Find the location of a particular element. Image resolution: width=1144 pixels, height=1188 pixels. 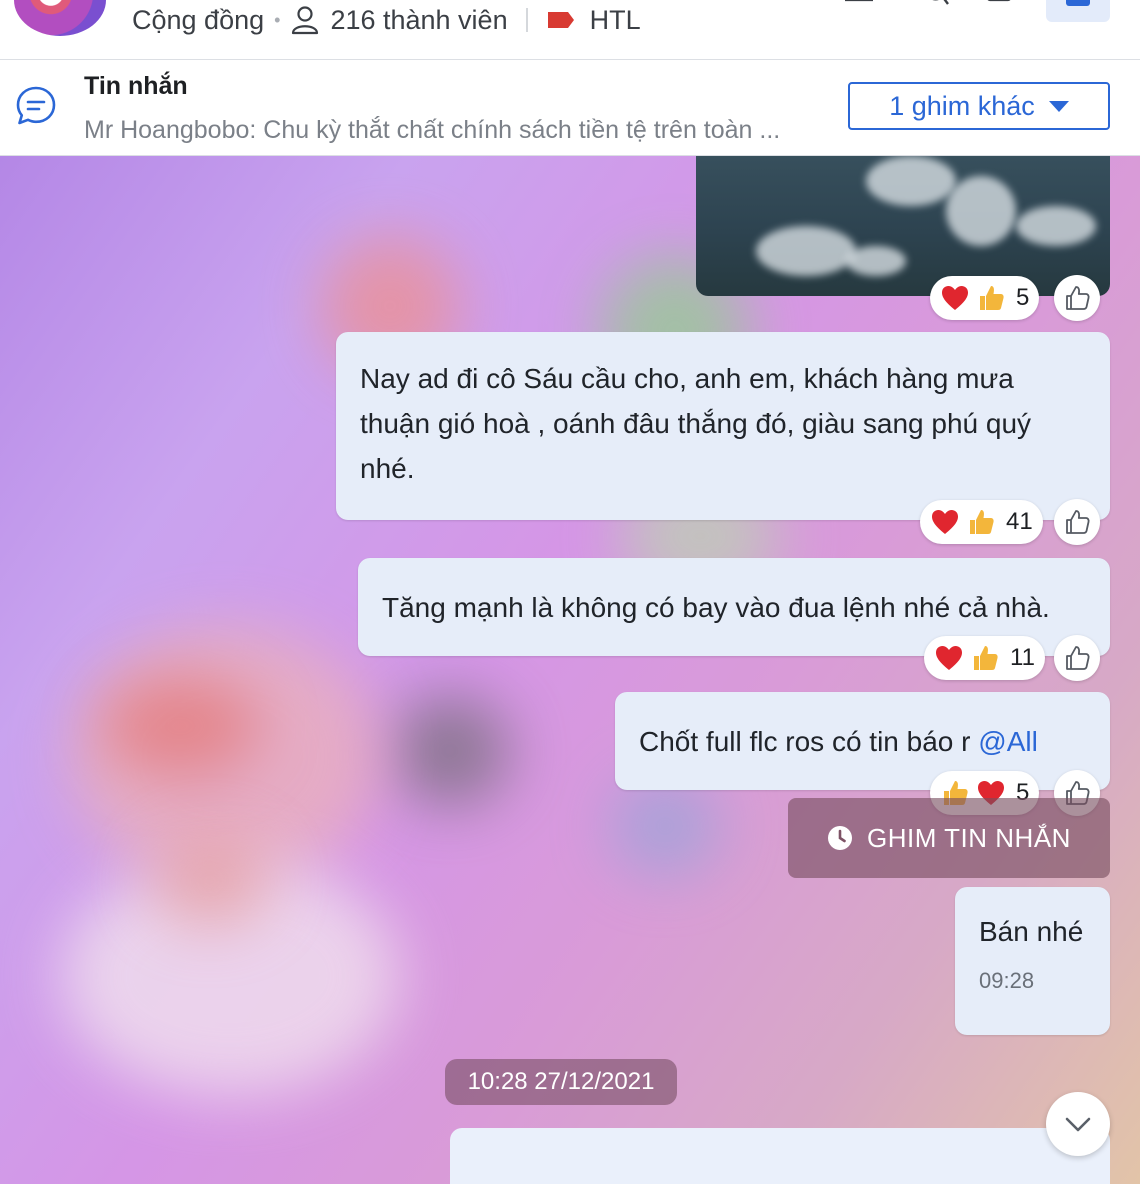

call-icon is located at coordinates (999, 4).